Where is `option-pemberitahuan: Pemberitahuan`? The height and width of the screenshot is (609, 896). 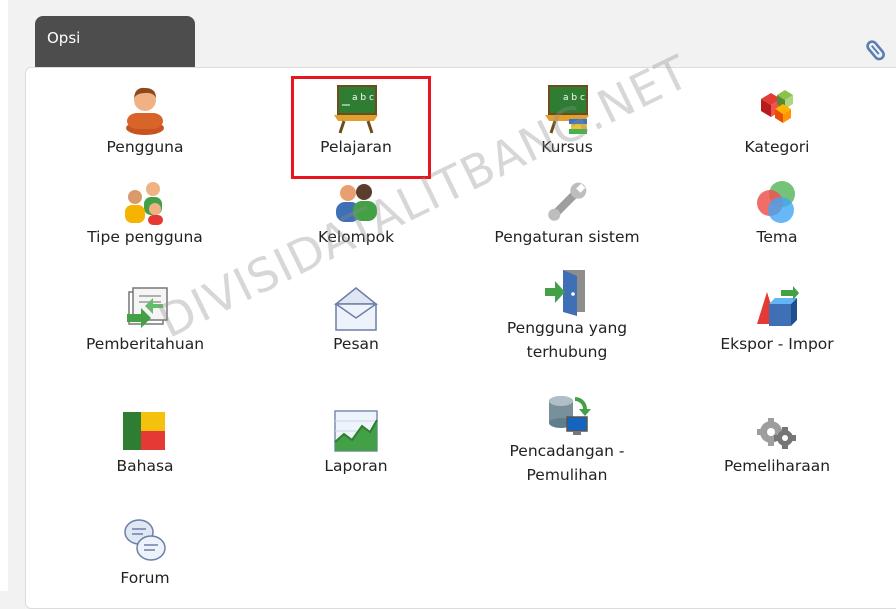
option-pemberitahuan: Pemberitahuan is located at coordinates (145, 320).